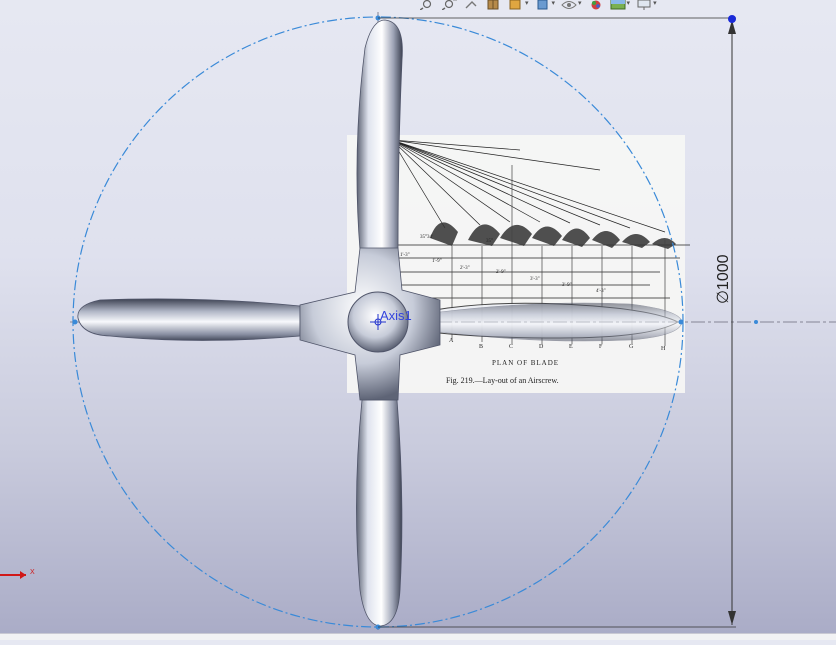  I want to click on zoom-to-fit-icon, so click(428, 5).